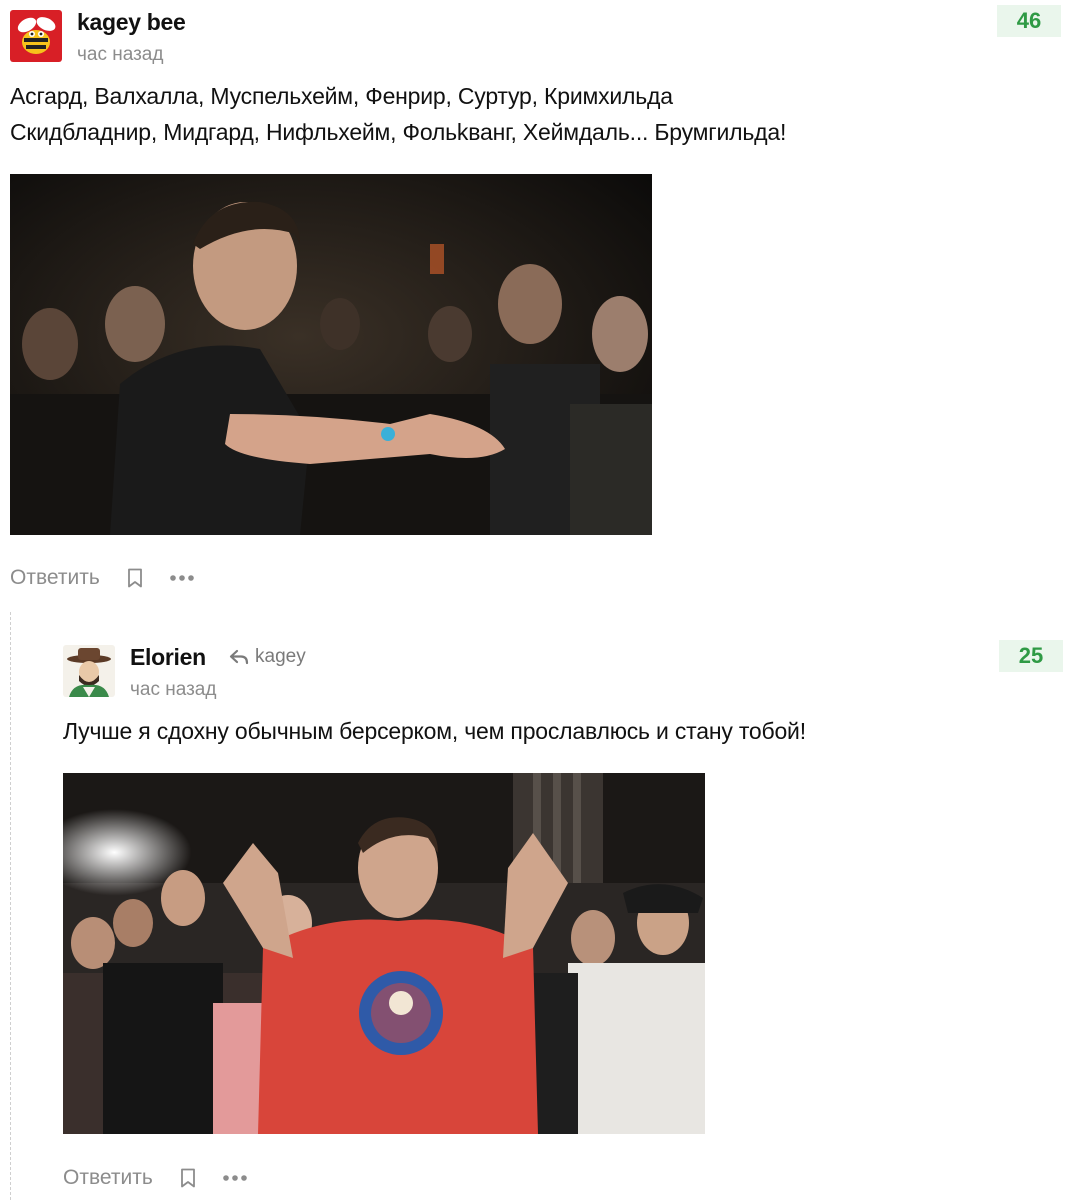 The height and width of the screenshot is (1200, 1071). I want to click on reply-to-link: kagey, so click(267, 657).